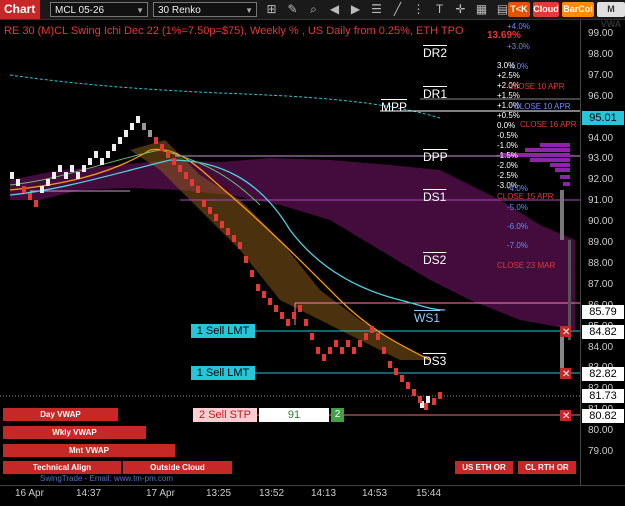  I want to click on symbol-select: MCL 05-26 ▼, so click(99, 9).